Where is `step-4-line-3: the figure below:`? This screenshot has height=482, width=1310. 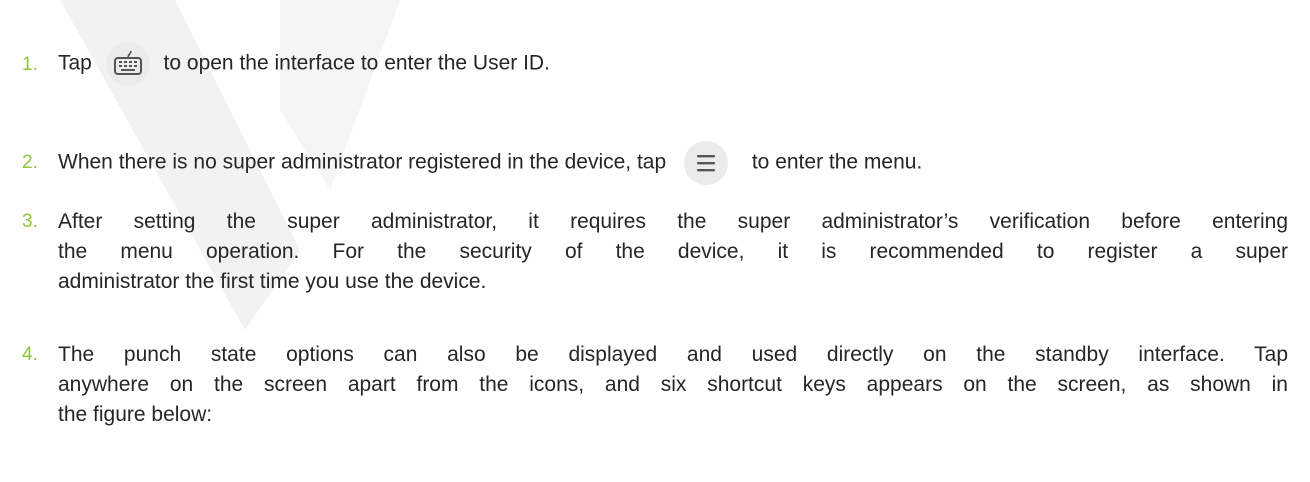
step-4-line-3: the figure below: is located at coordinates (135, 414).